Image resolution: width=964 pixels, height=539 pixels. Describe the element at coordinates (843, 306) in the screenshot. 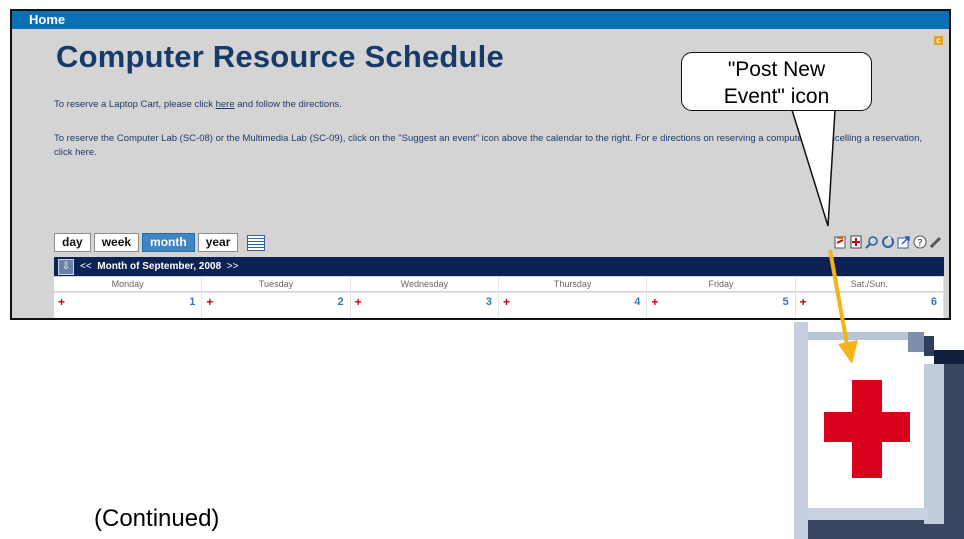

I see `pointer-arrow` at that location.